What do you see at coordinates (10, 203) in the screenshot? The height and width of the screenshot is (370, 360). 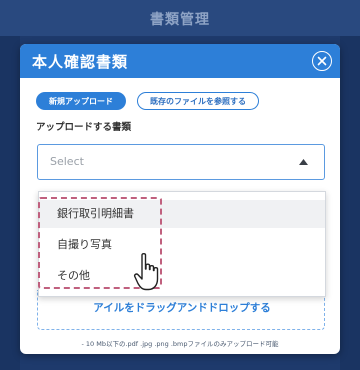 I see `backdrop-side-left` at bounding box center [10, 203].